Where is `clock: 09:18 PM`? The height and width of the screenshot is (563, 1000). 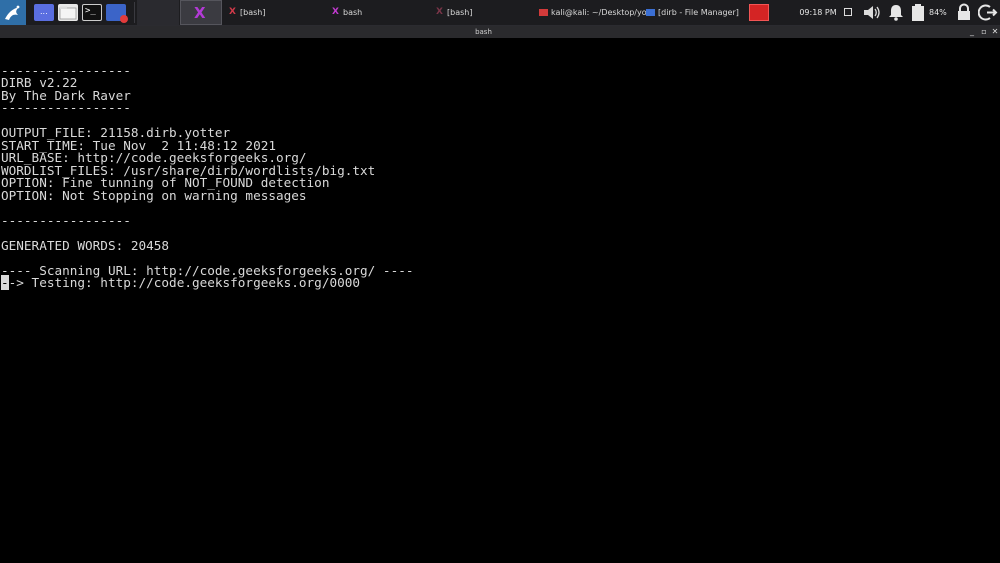
clock: 09:18 PM is located at coordinates (818, 12).